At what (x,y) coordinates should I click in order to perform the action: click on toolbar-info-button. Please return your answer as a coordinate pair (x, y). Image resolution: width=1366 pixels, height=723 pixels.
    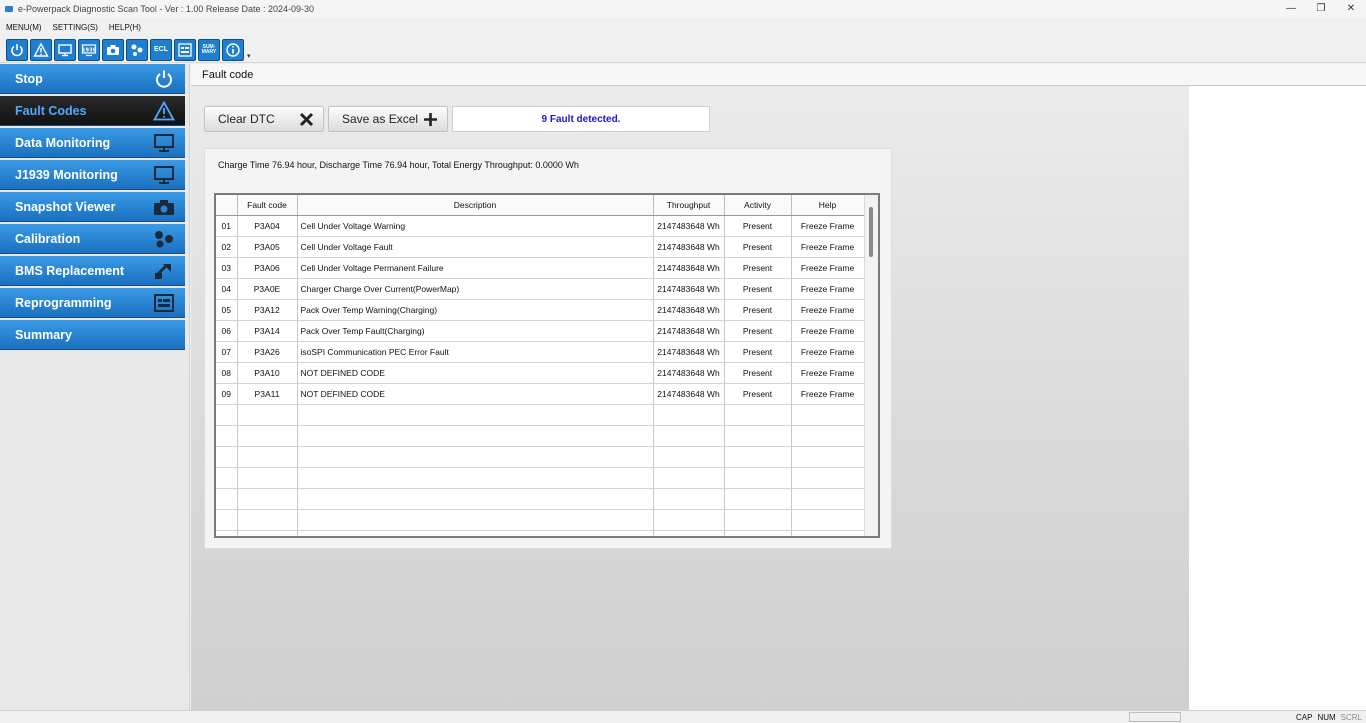
    Looking at the image, I should click on (233, 49).